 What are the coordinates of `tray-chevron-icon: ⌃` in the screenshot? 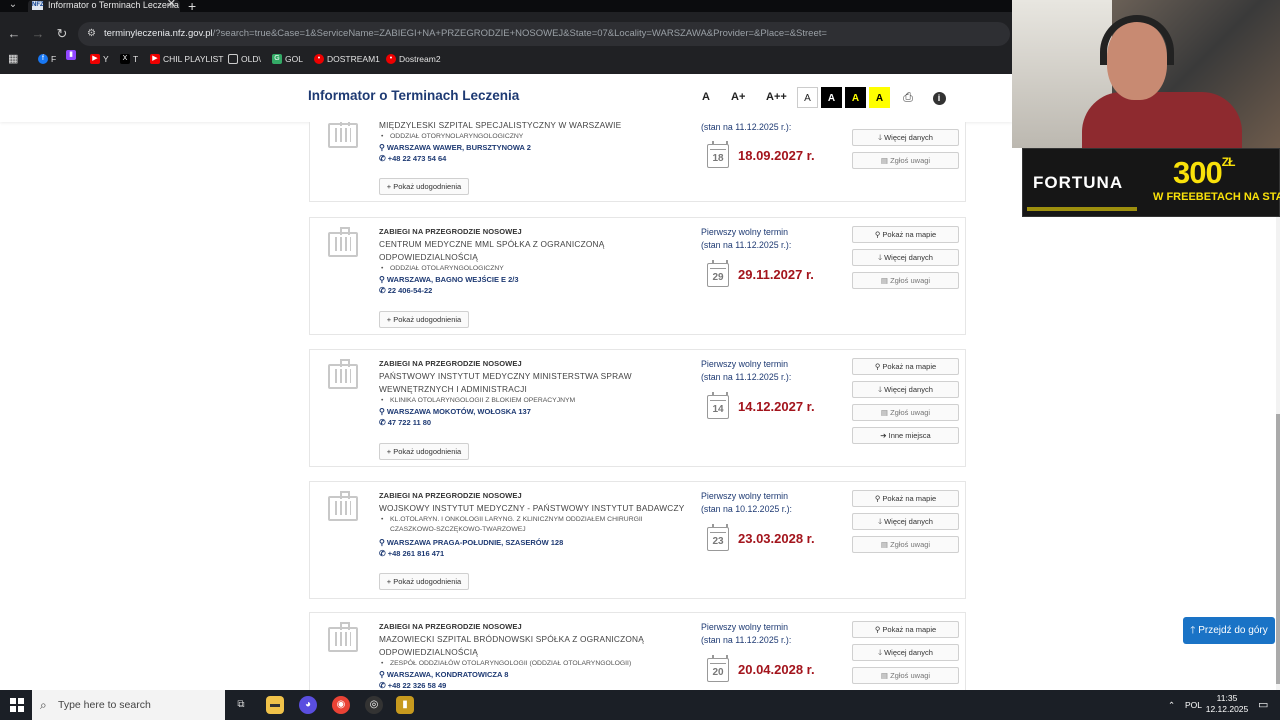 It's located at (1171, 705).